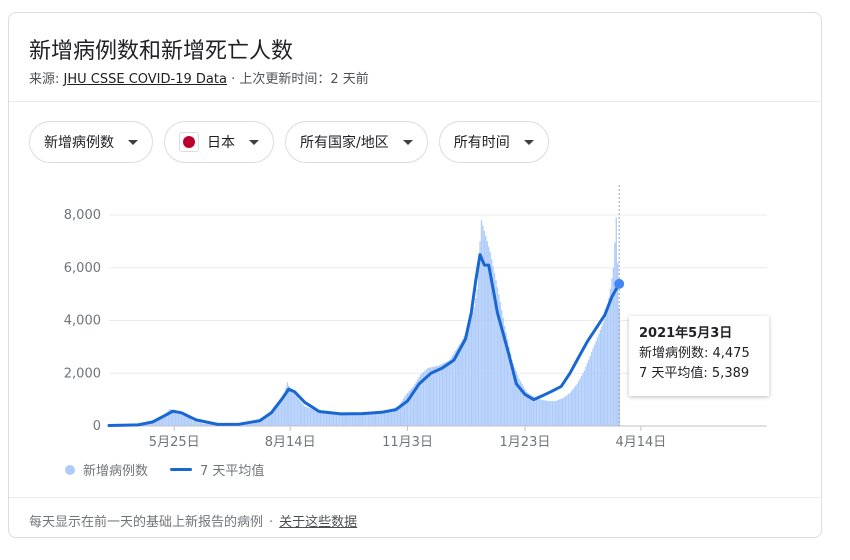 This screenshot has height=560, width=850. What do you see at coordinates (290, 442) in the screenshot?
I see `x-tick-label: 8月14日` at bounding box center [290, 442].